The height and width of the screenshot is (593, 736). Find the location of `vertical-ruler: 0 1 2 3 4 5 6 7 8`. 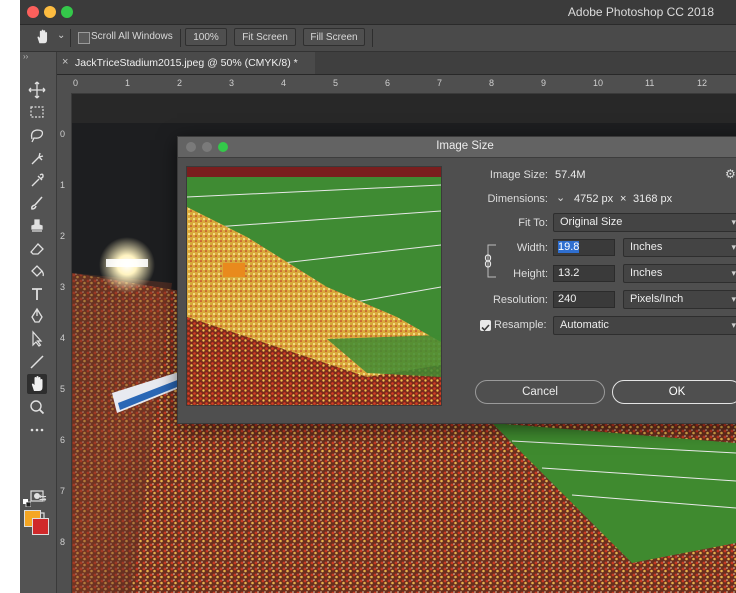

vertical-ruler: 0 1 2 3 4 5 6 7 8 is located at coordinates (64, 343).